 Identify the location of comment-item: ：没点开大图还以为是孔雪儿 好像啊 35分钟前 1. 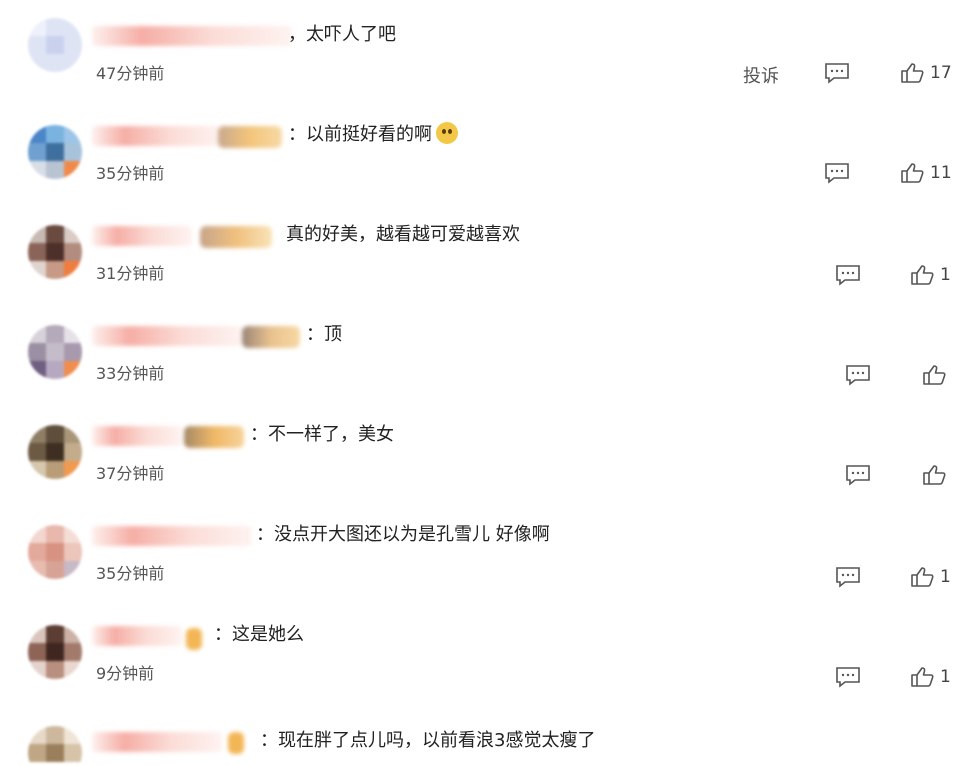
(480, 550).